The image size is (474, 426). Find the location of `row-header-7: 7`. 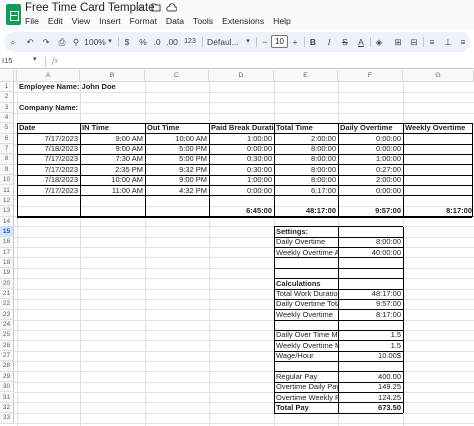

row-header-7: 7 is located at coordinates (7, 149).